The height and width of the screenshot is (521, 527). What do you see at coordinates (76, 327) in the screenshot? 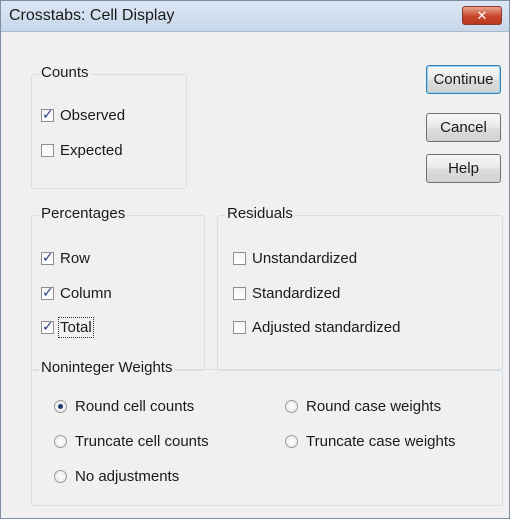
I see `checkbox-label: Total` at bounding box center [76, 327].